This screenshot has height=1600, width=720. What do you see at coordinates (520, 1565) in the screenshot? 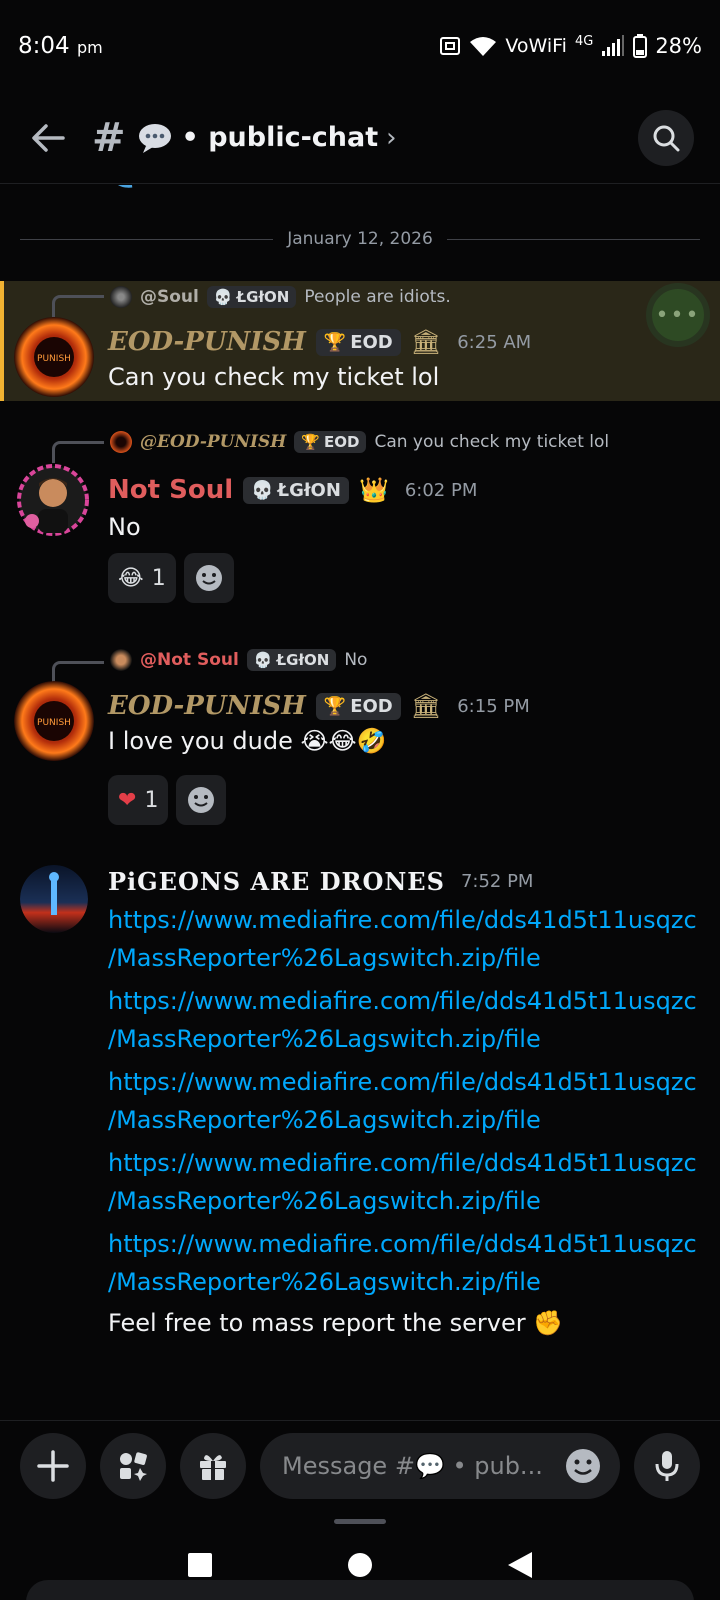
I see `back-nav-button` at bounding box center [520, 1565].